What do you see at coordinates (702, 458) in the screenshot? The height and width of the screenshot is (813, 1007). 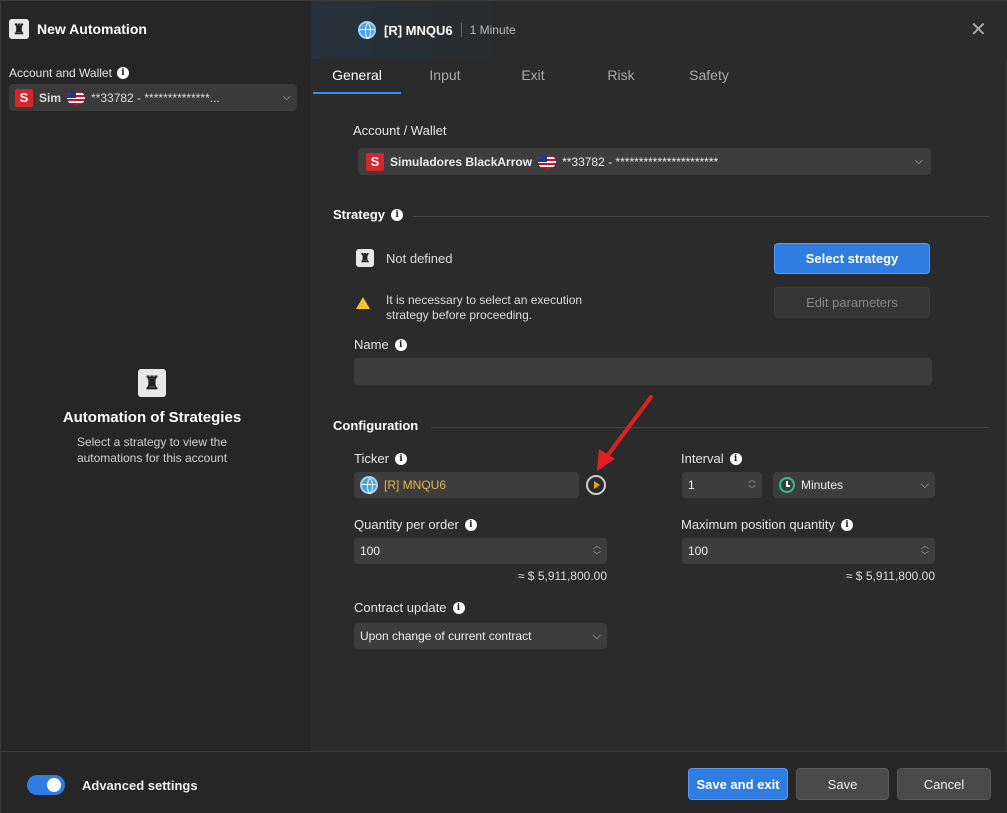 I see `interval-label-text: Interval` at bounding box center [702, 458].